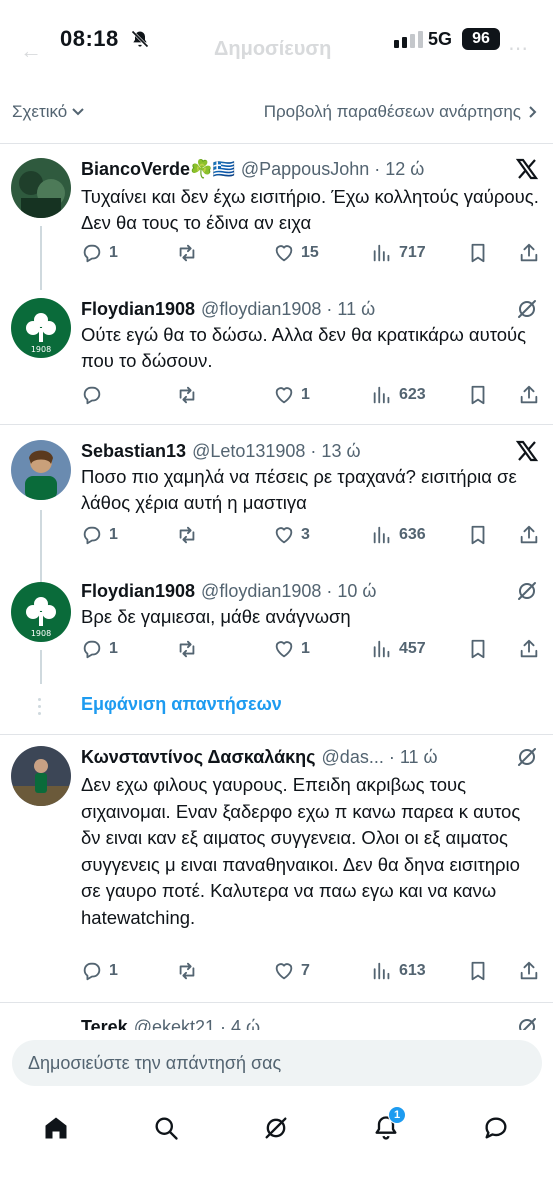 This screenshot has width=553, height=1200. Describe the element at coordinates (398, 535) in the screenshot. I see `views-button: 636` at that location.